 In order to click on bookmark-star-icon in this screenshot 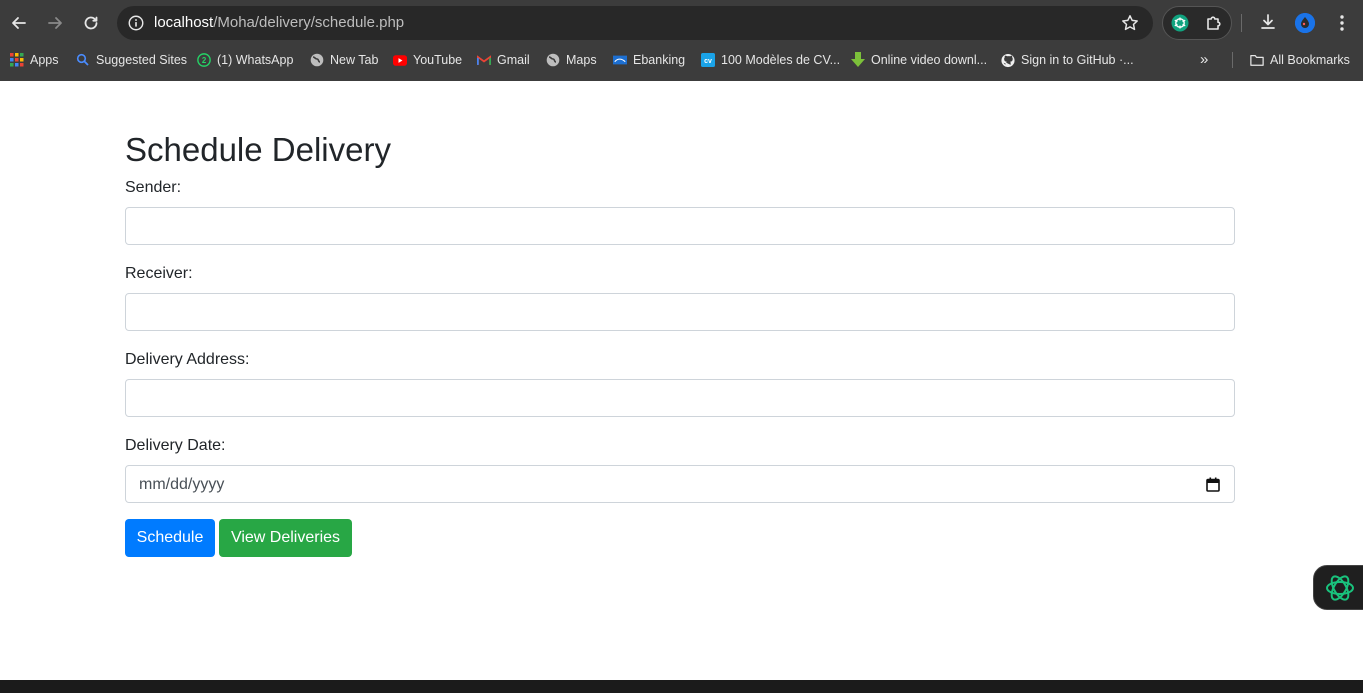, I will do `click(1130, 23)`.